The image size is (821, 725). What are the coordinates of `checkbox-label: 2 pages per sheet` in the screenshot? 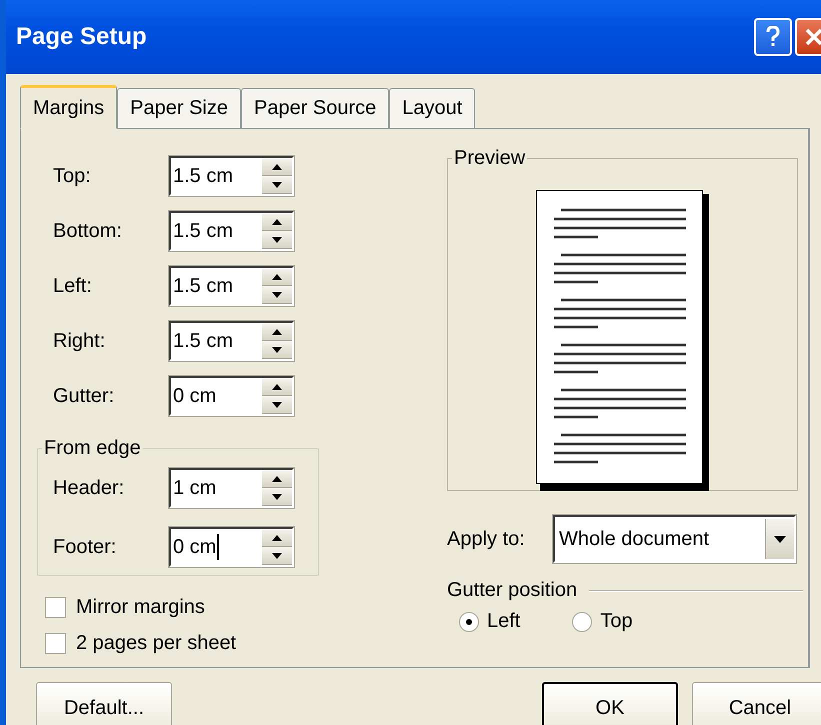 It's located at (156, 643).